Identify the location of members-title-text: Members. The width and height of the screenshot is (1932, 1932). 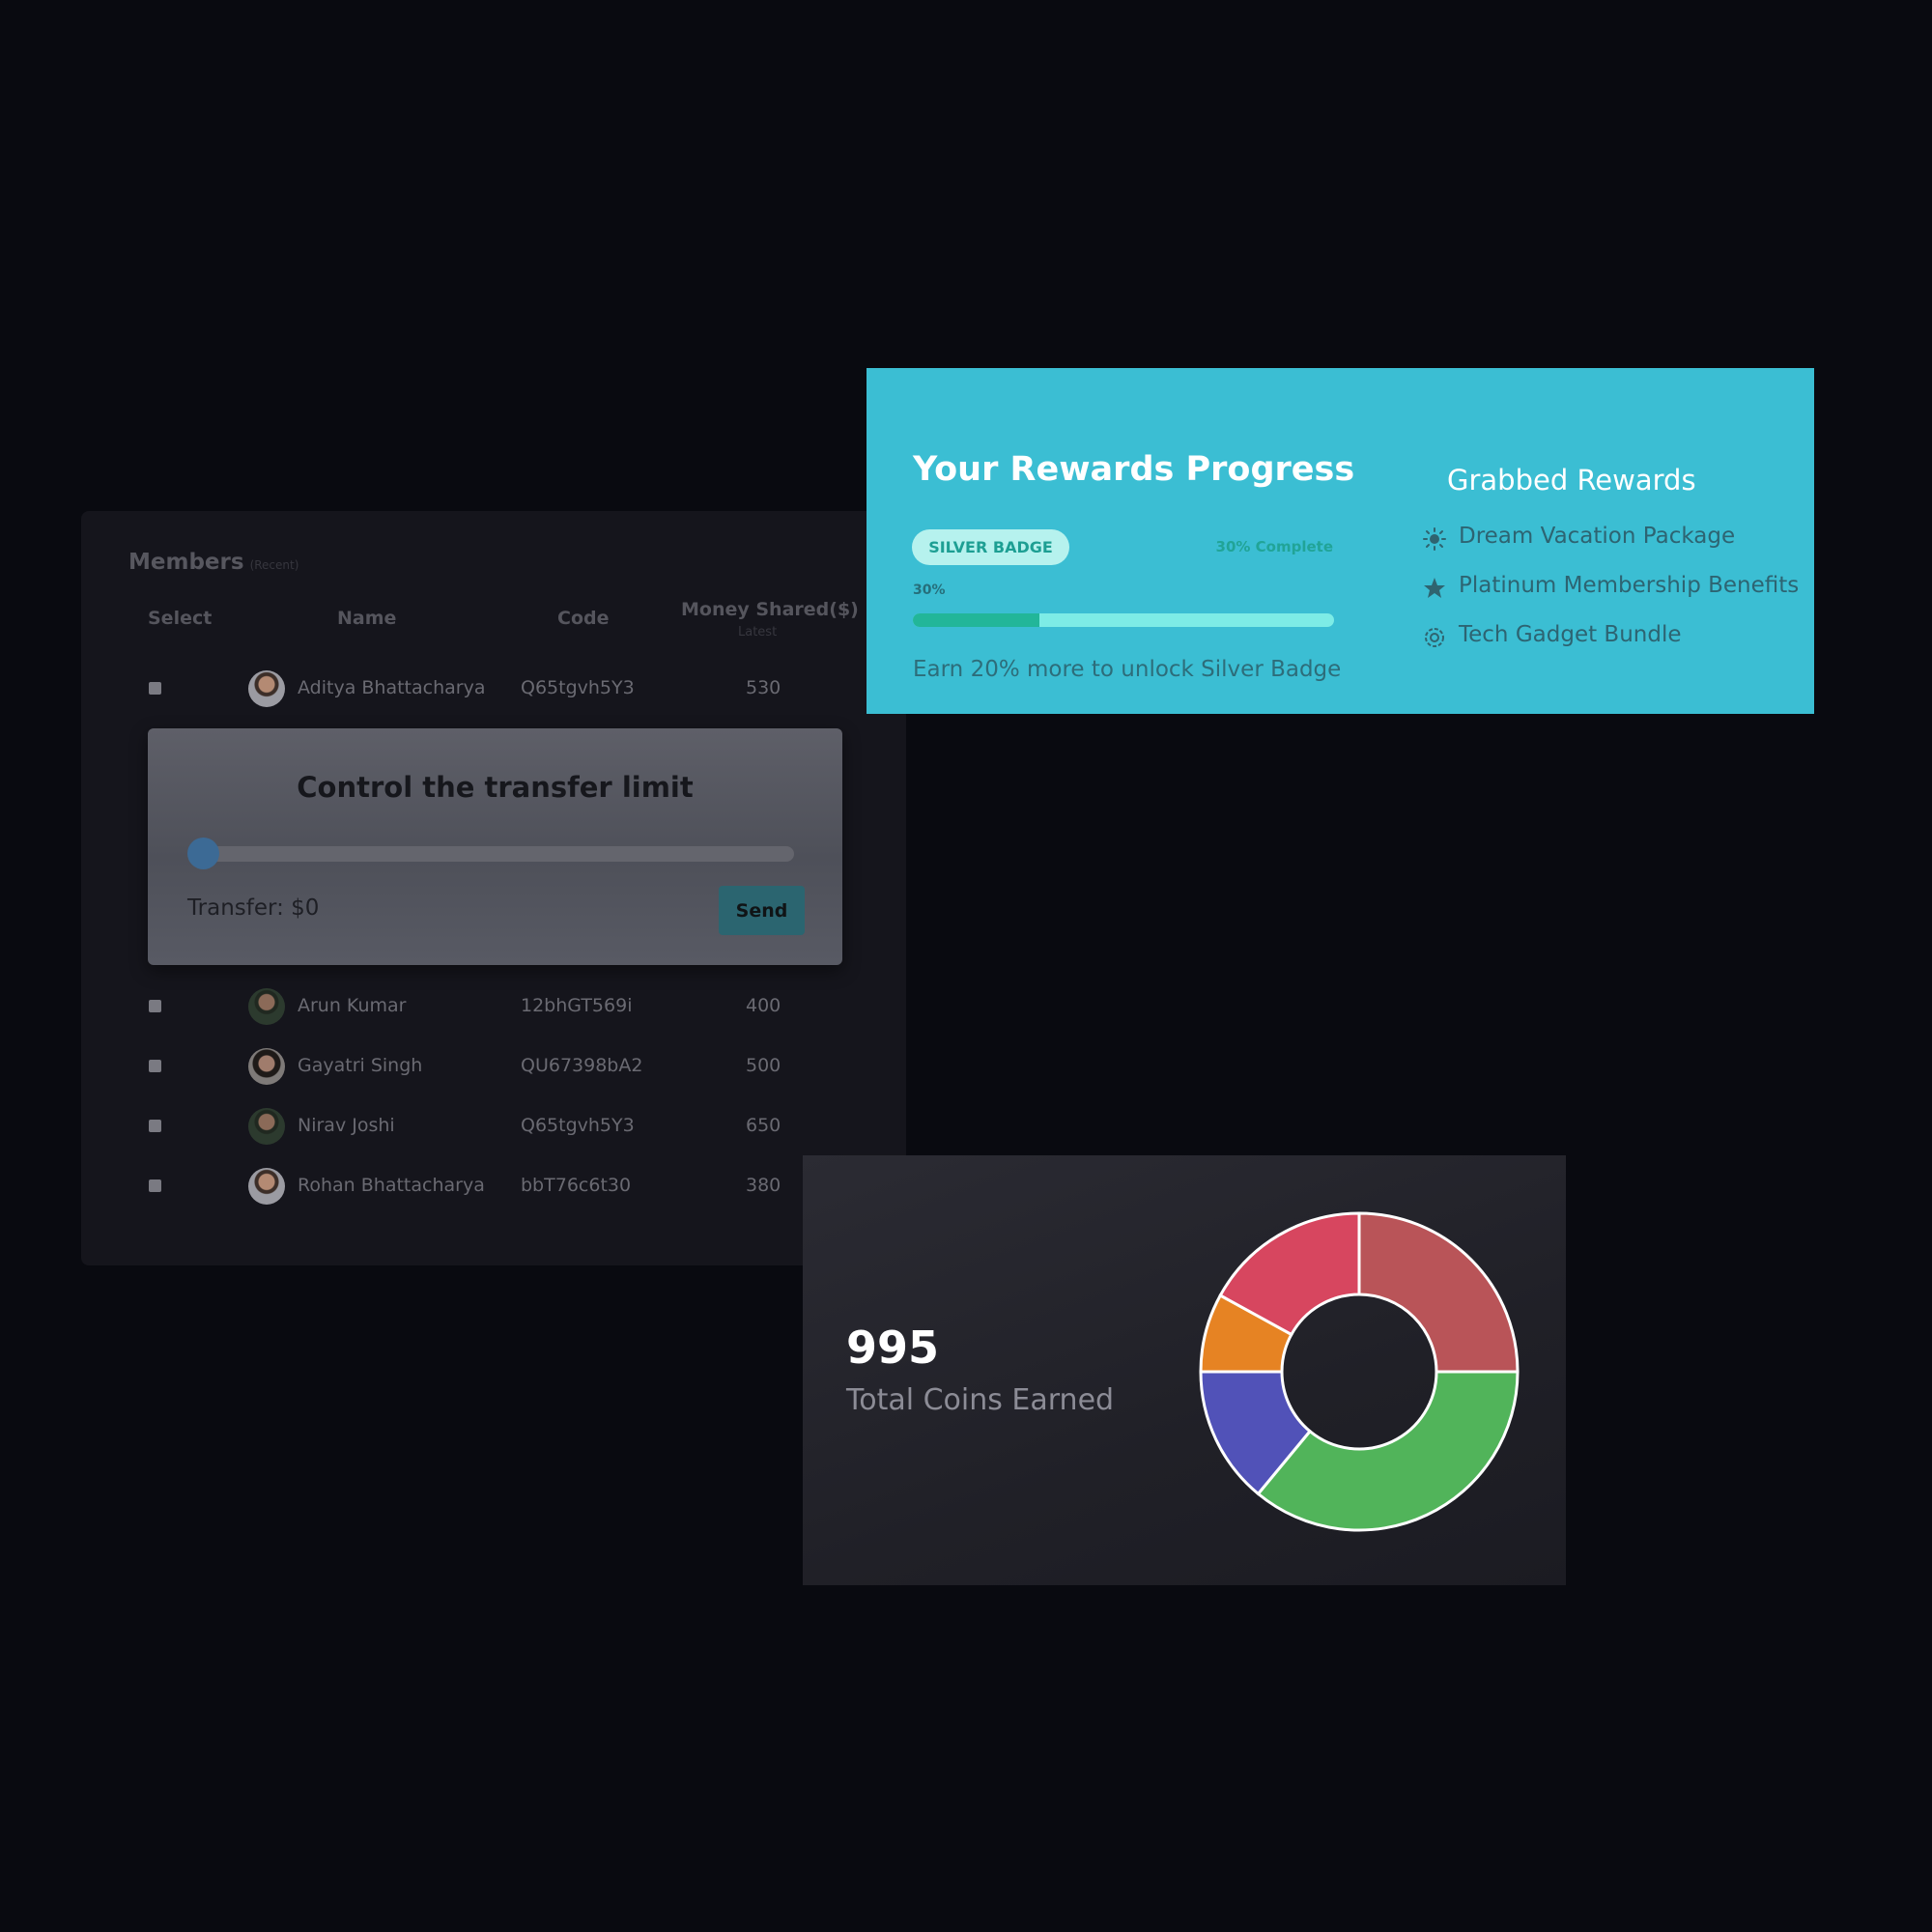
(186, 562).